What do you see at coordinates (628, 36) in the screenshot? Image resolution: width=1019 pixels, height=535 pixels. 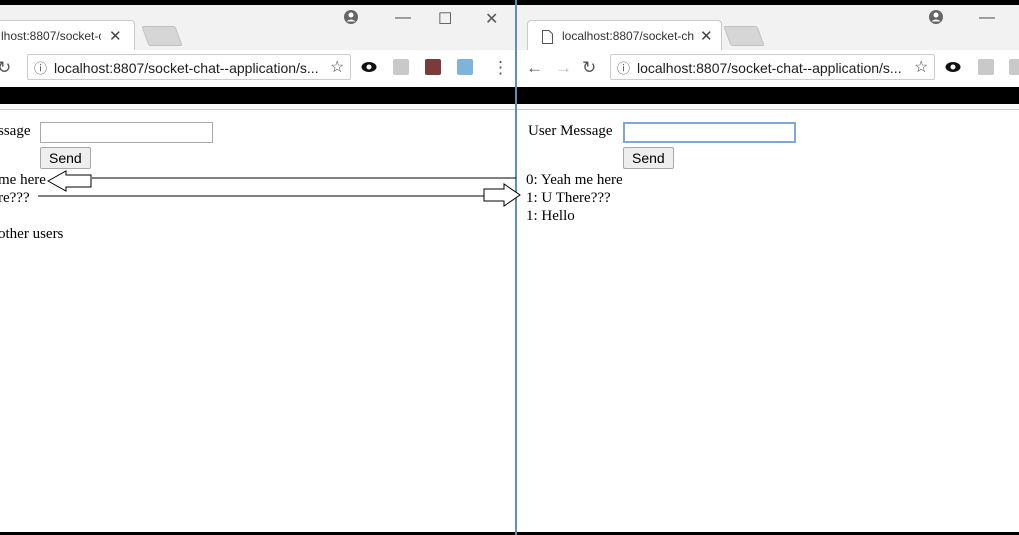 I see `tab-title: localhost:8807/socket-ch` at bounding box center [628, 36].